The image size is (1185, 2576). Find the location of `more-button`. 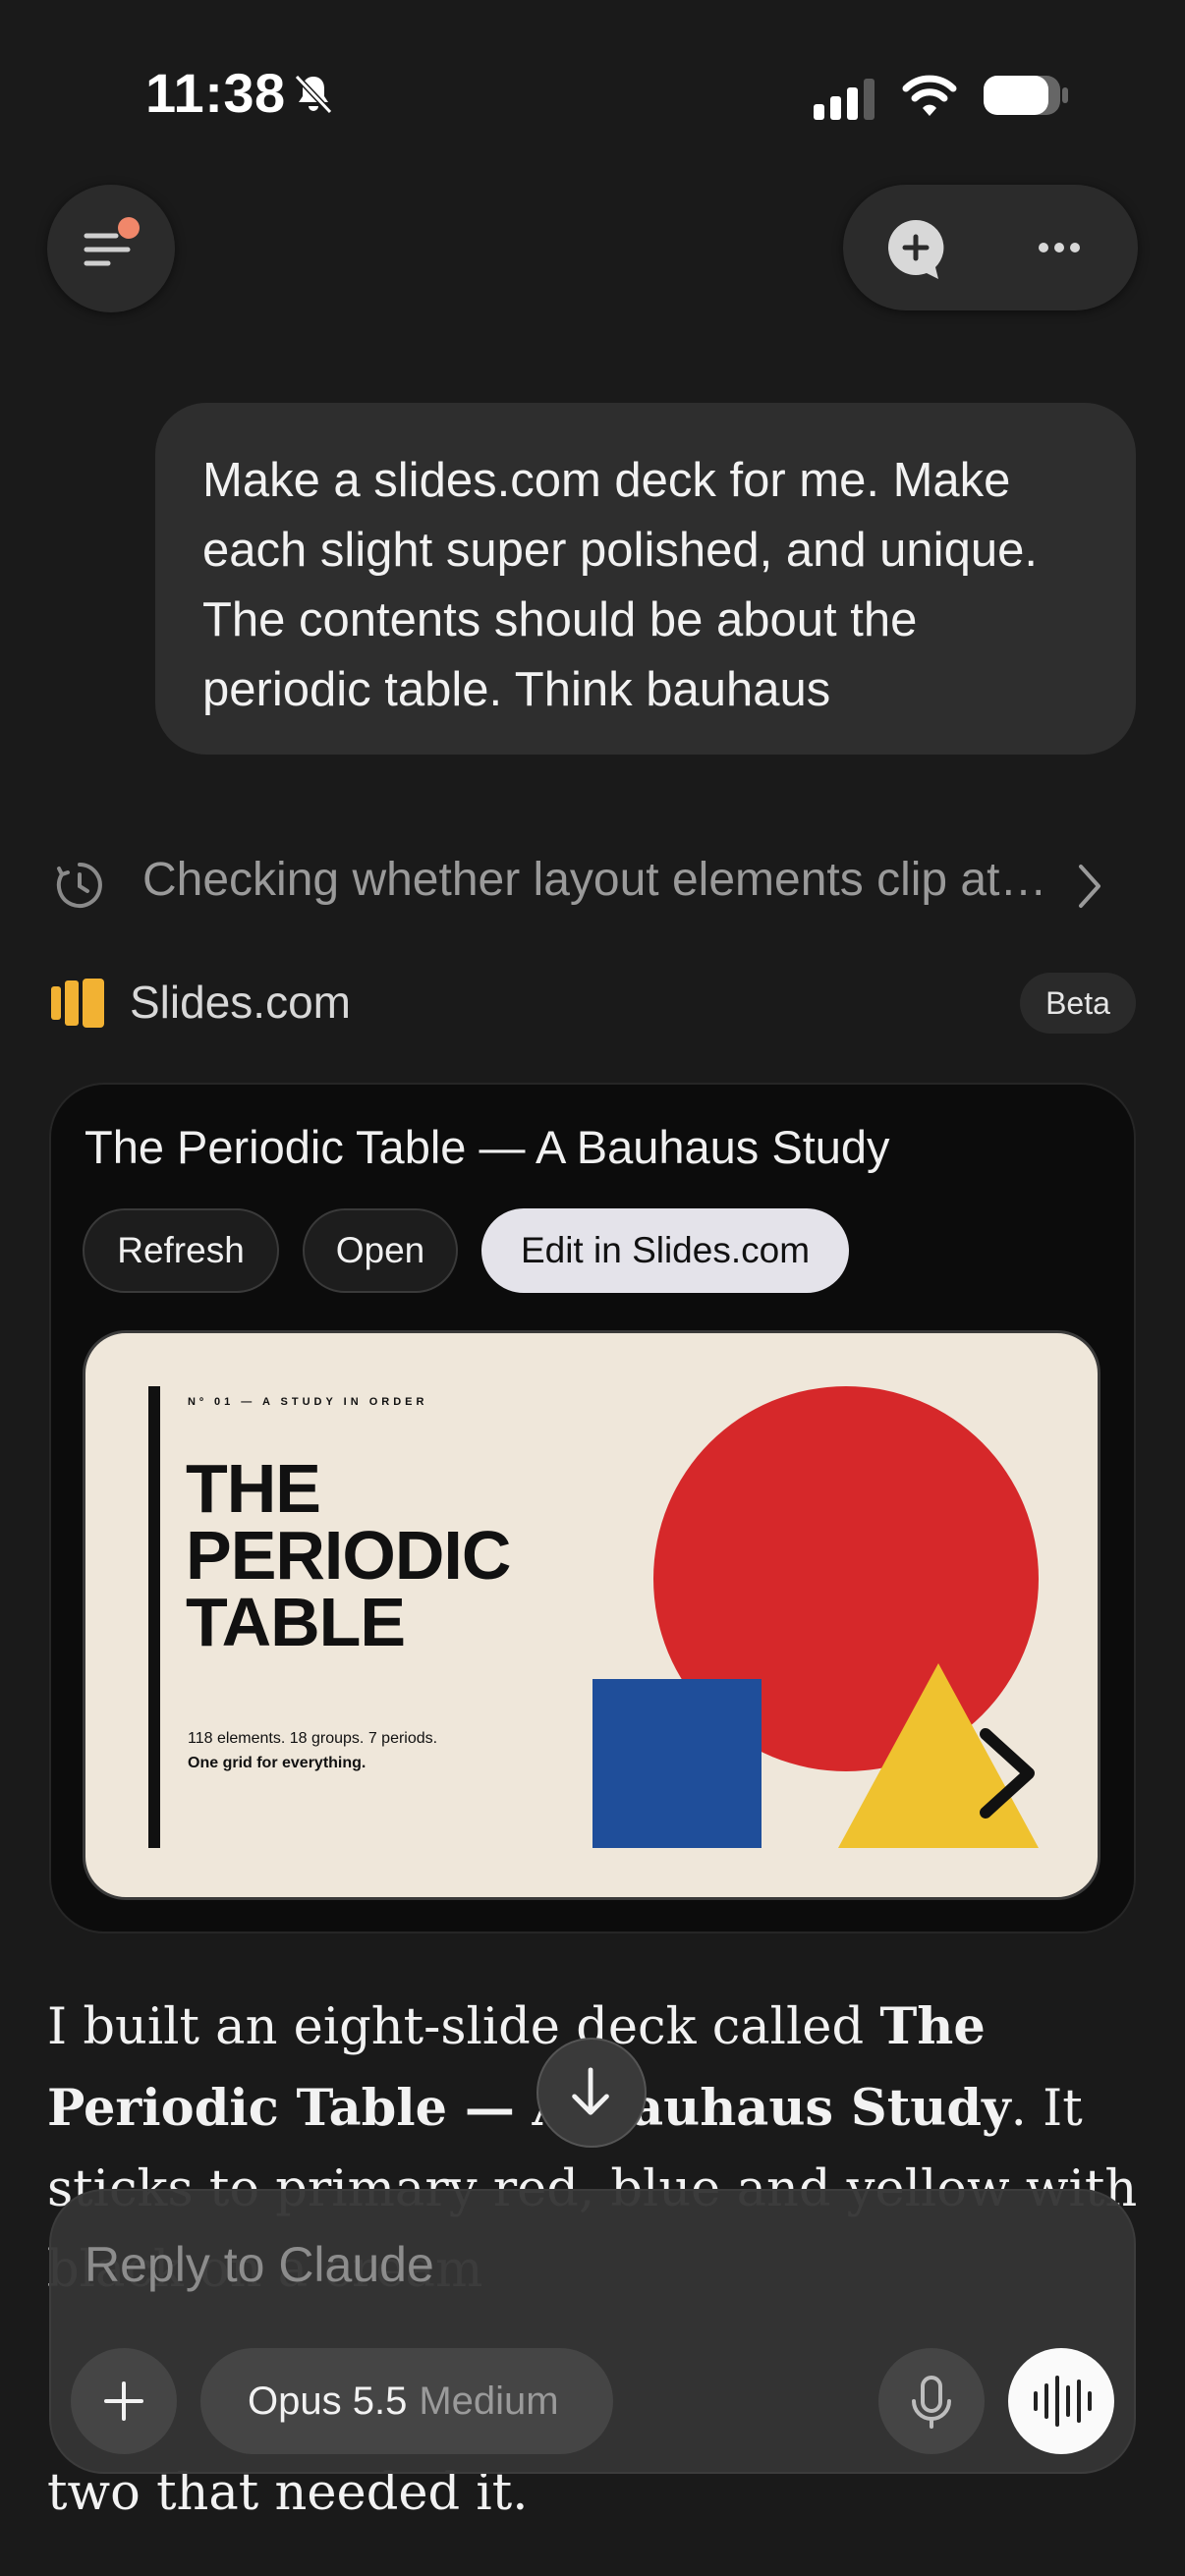

more-button is located at coordinates (1059, 247).